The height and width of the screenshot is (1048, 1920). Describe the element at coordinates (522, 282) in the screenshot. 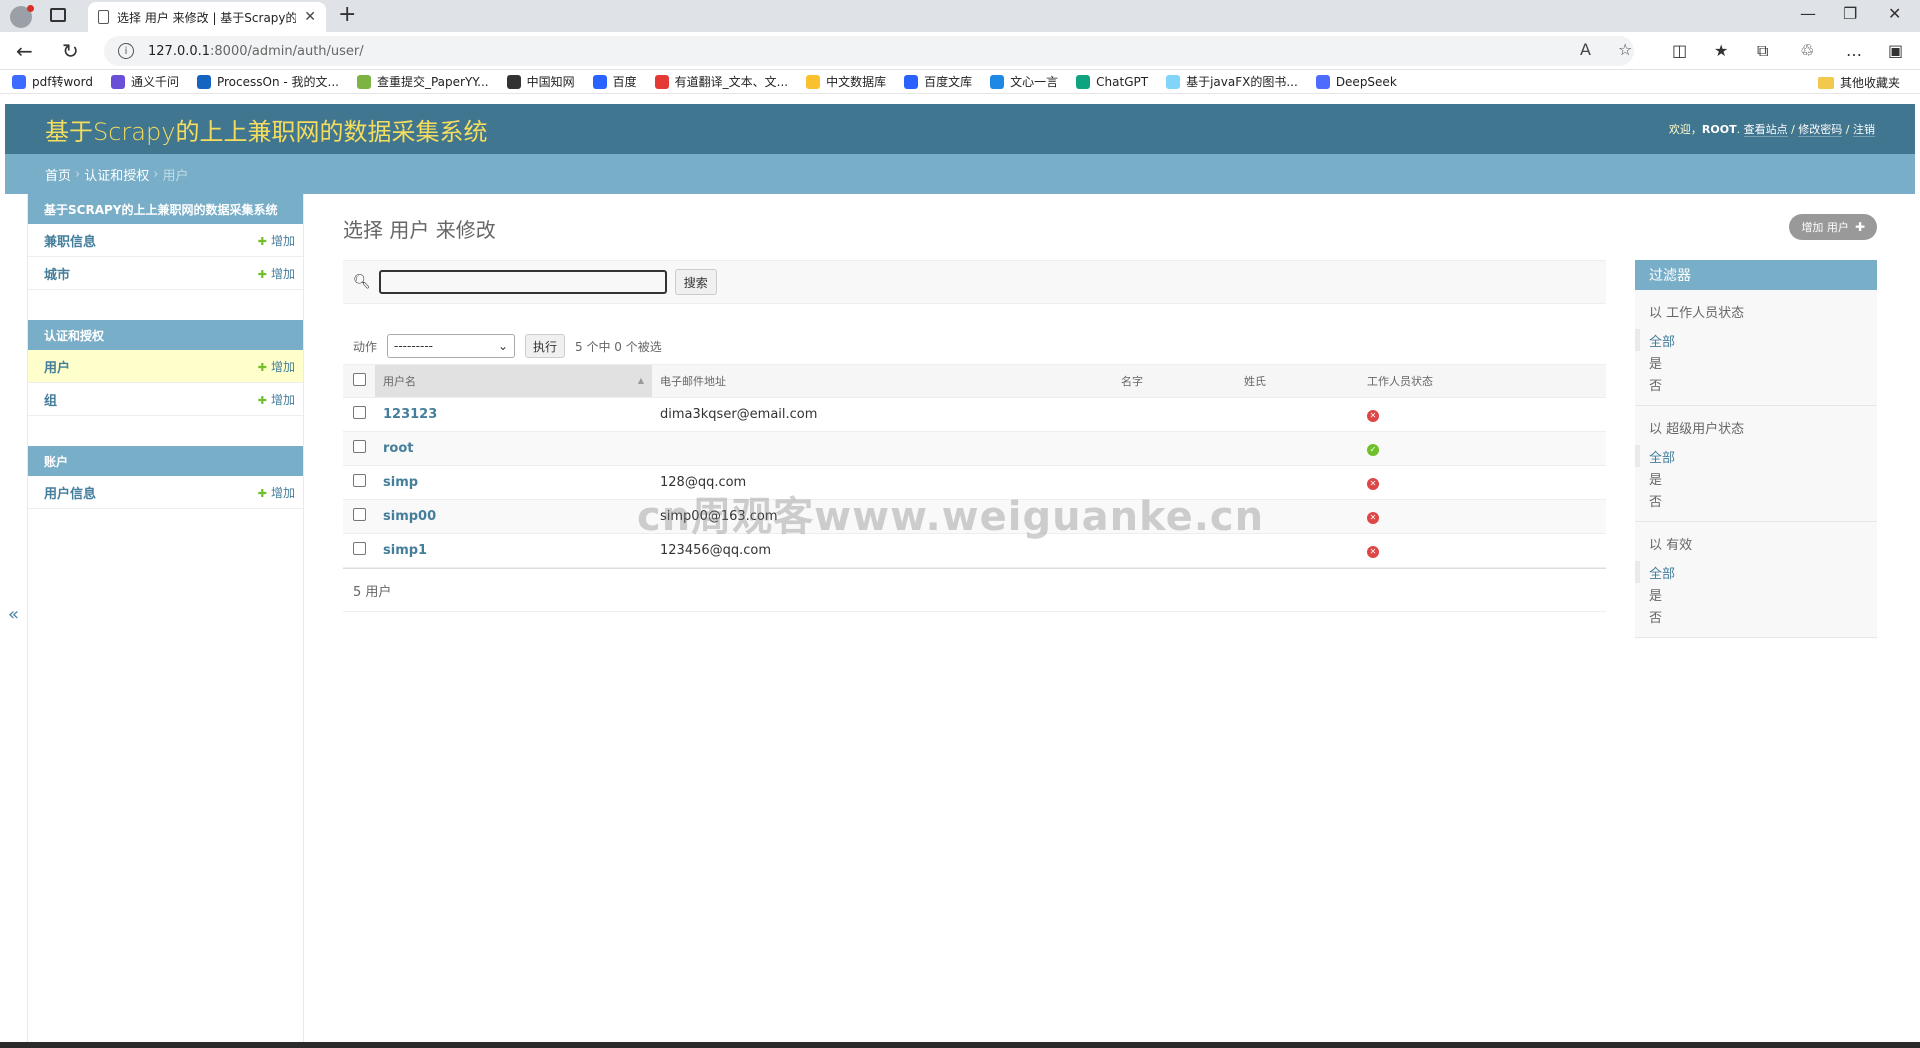

I see `search-input` at that location.